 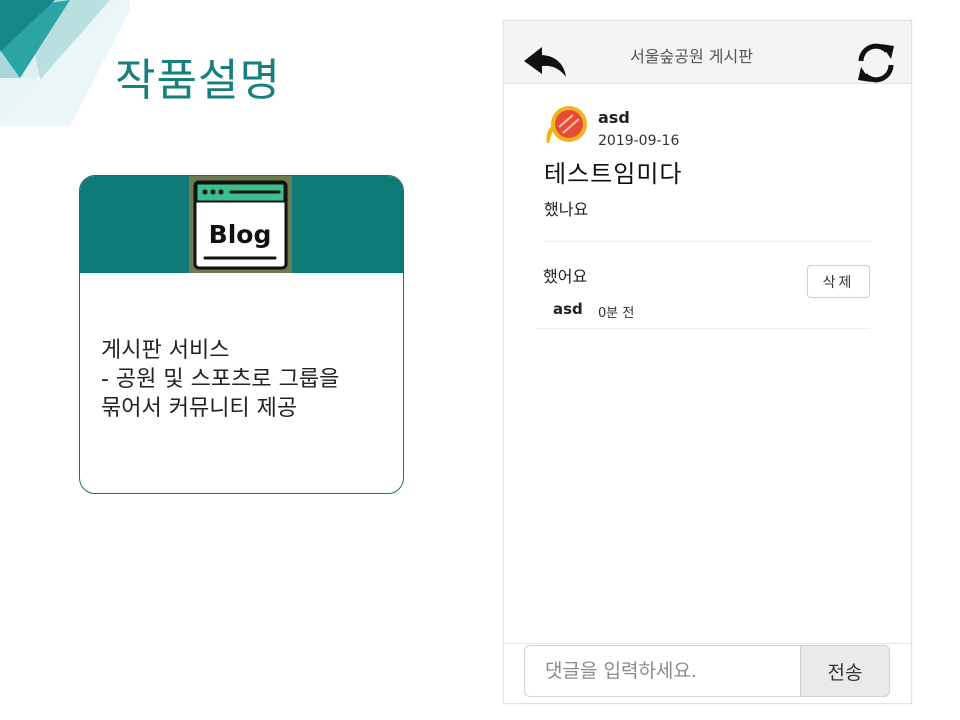 I want to click on post-author: asd, so click(x=614, y=117).